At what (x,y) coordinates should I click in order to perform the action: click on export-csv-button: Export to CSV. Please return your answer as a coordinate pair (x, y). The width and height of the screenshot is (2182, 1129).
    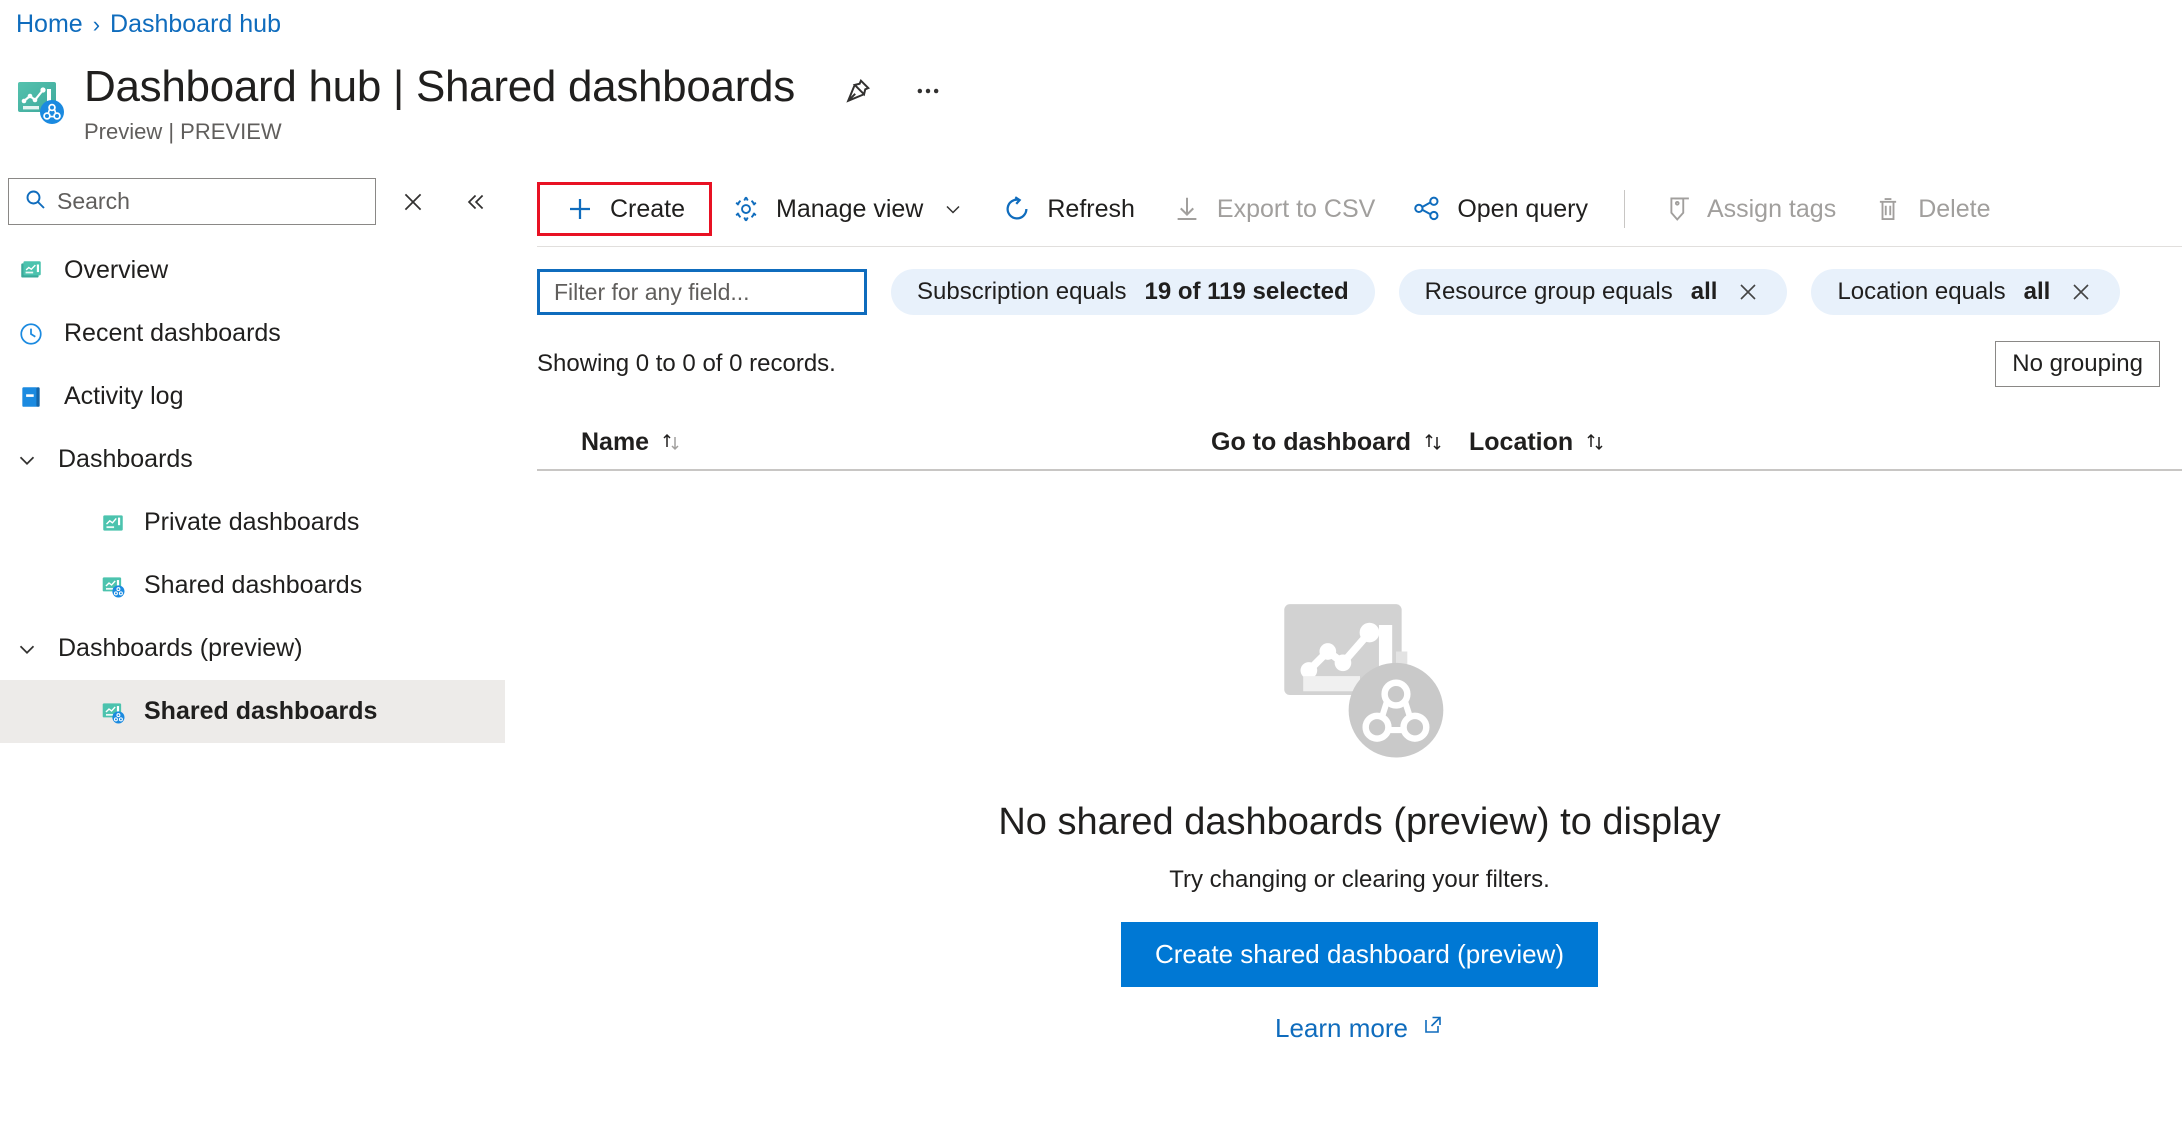
    Looking at the image, I should click on (1273, 209).